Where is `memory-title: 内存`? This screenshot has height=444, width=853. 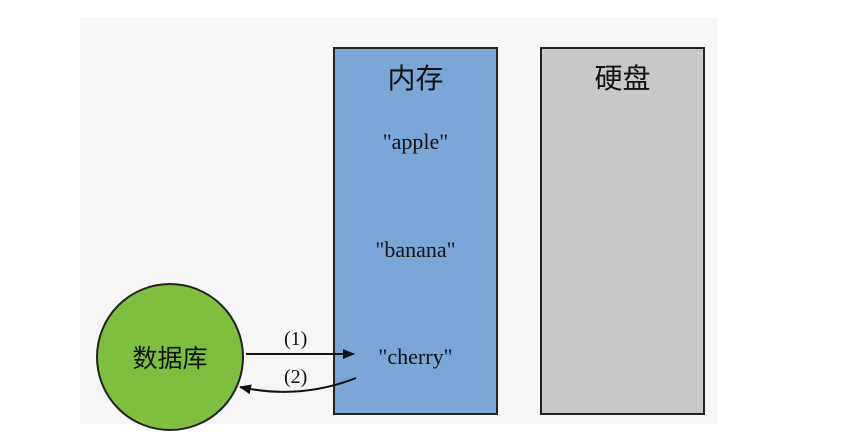
memory-title: 内存 is located at coordinates (415, 78).